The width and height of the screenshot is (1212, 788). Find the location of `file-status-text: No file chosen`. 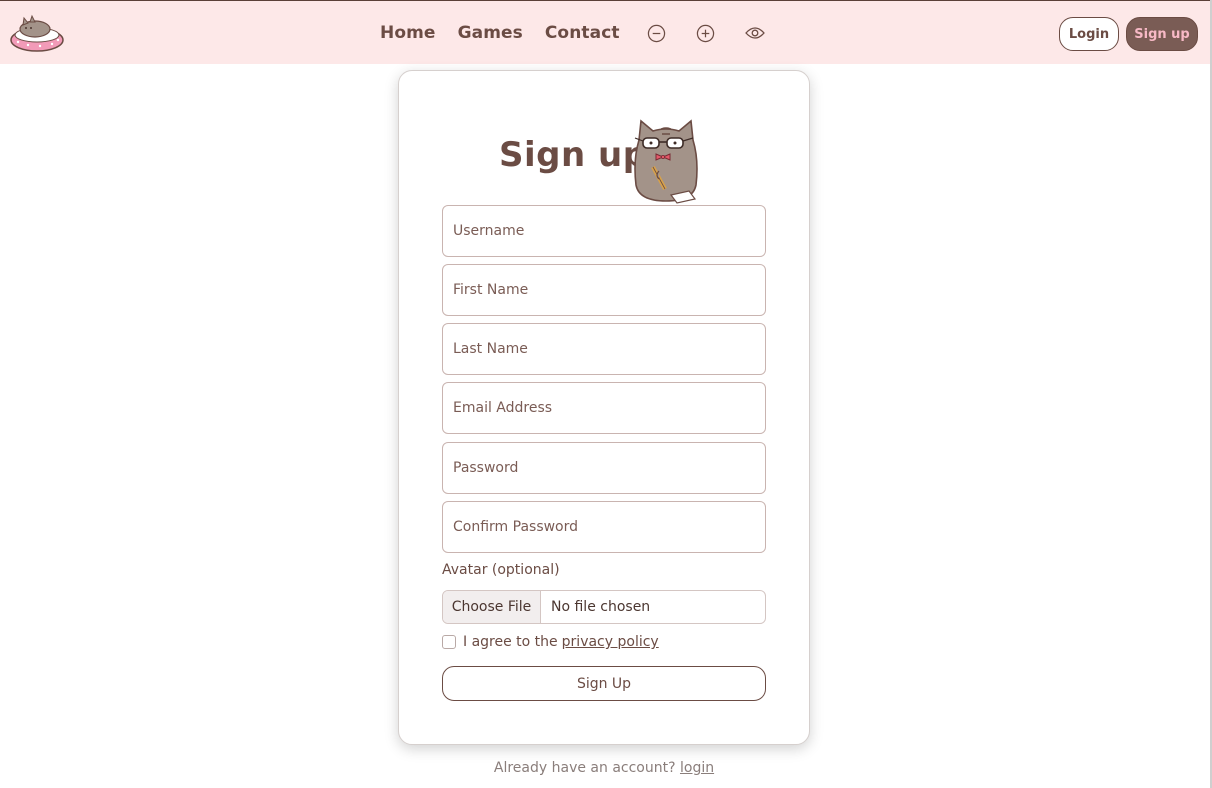

file-status-text: No file chosen is located at coordinates (601, 607).